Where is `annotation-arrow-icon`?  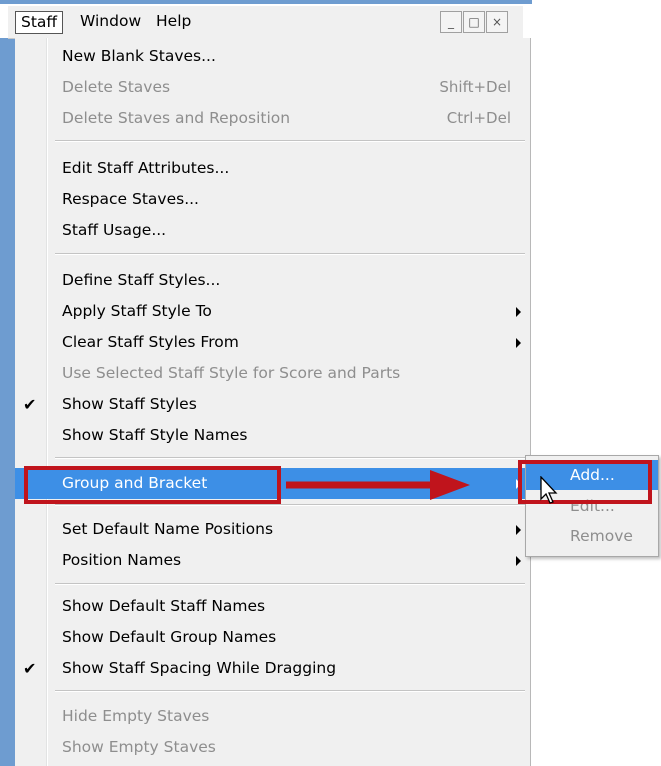 annotation-arrow-icon is located at coordinates (378, 485).